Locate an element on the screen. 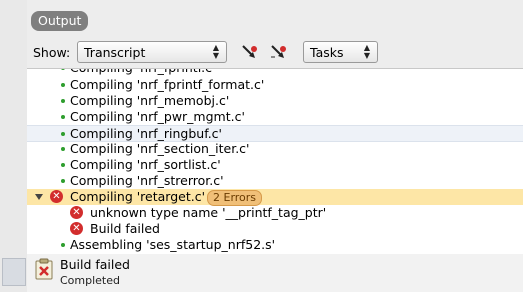 This screenshot has width=523, height=292. previous-error-button is located at coordinates (250, 52).